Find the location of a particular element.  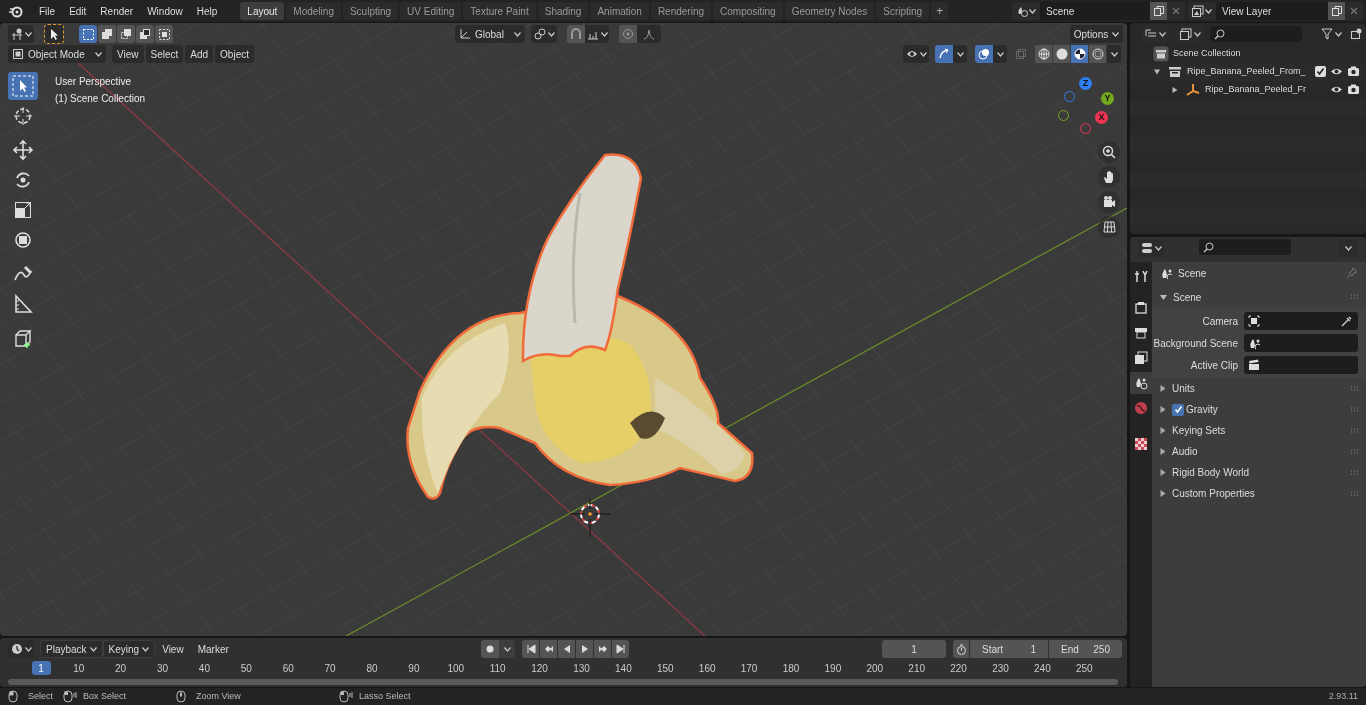

menu-dropdown: Keying is located at coordinates (129, 649).